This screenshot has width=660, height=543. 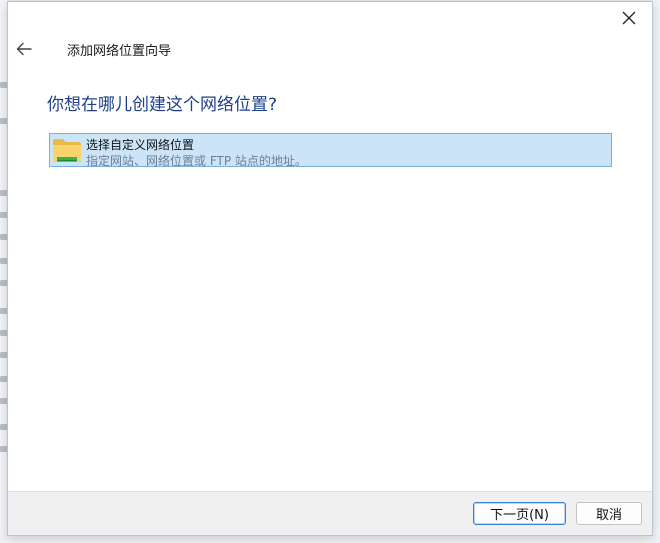 What do you see at coordinates (519, 513) in the screenshot?
I see `next-button: 下一页(N)` at bounding box center [519, 513].